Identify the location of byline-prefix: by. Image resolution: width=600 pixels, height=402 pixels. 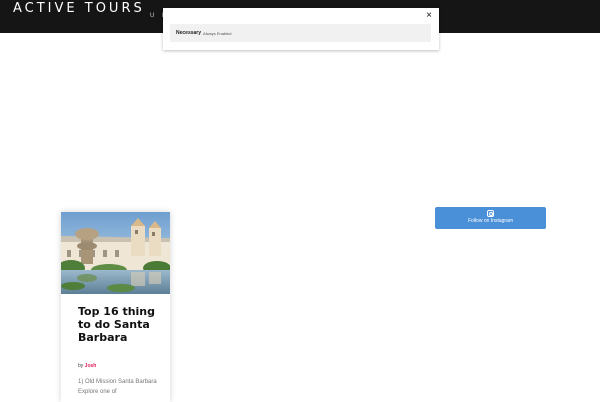
(81, 366).